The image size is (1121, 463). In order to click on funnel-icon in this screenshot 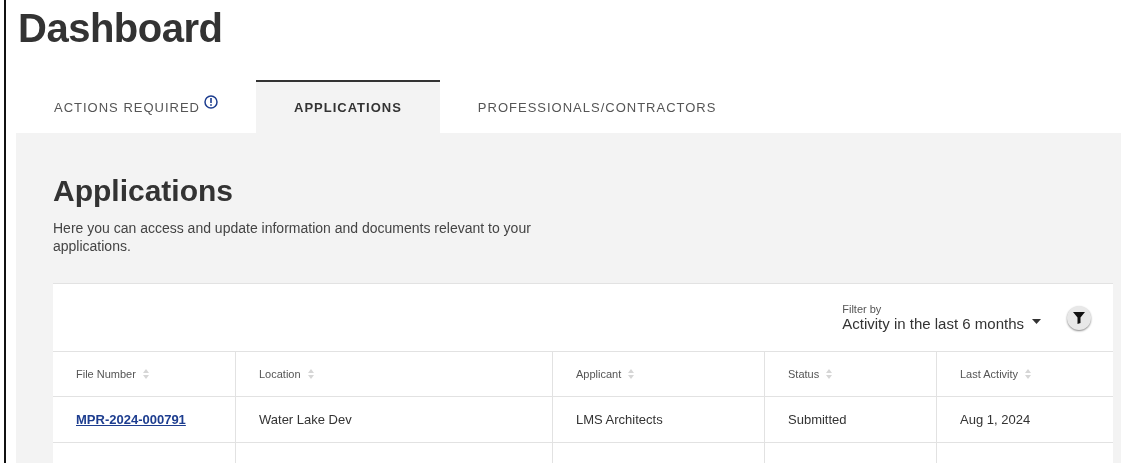, I will do `click(1079, 317)`.